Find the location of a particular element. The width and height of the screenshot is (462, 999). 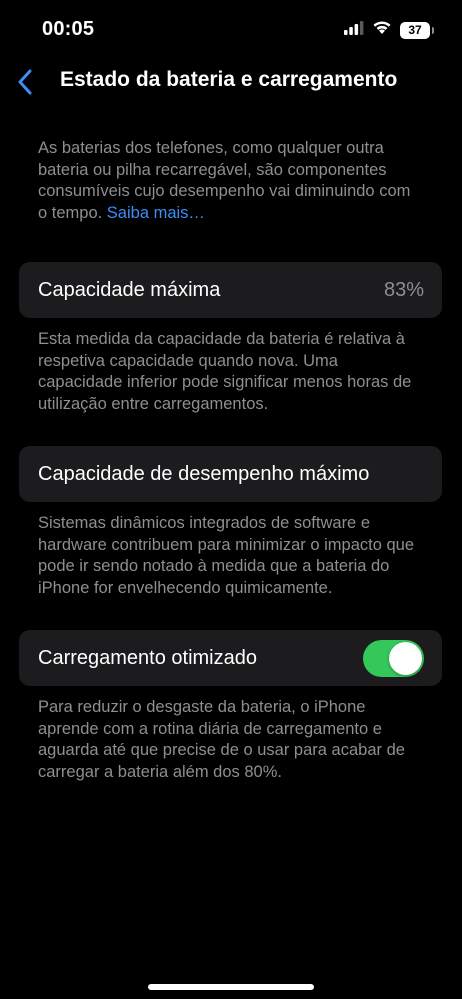

max-capacity-label: Capacidade máxima is located at coordinates (129, 289).